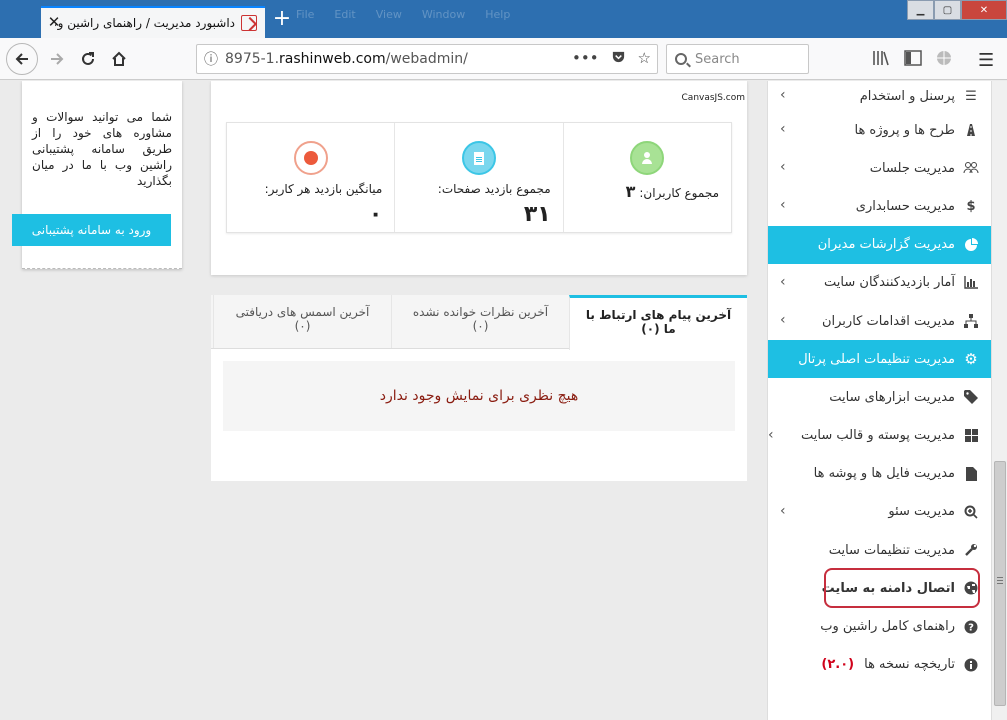 The image size is (1007, 720). I want to click on empty-message: هیچ نظری برای نمایش وجود ندارد, so click(479, 396).